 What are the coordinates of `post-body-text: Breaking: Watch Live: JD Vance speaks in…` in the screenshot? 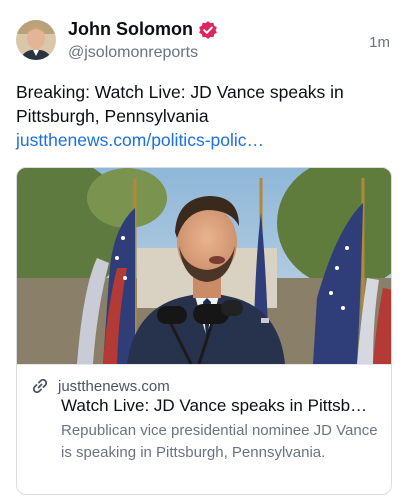 It's located at (180, 104).